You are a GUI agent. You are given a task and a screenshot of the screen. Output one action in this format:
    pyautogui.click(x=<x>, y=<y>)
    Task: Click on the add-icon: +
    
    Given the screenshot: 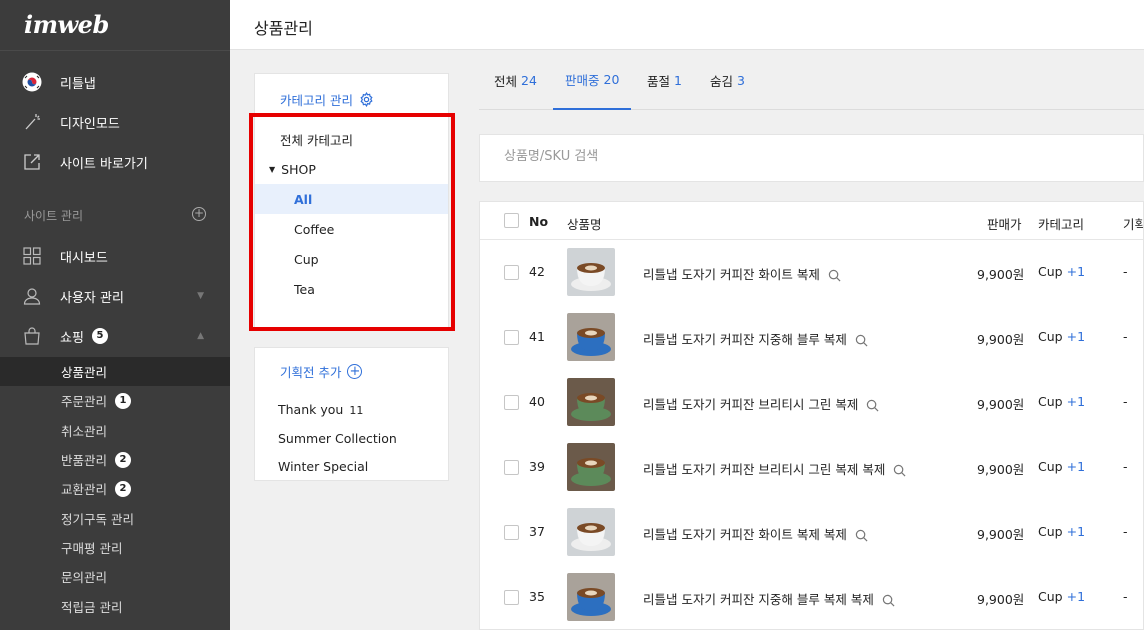 What is the action you would take?
    pyautogui.click(x=199, y=214)
    